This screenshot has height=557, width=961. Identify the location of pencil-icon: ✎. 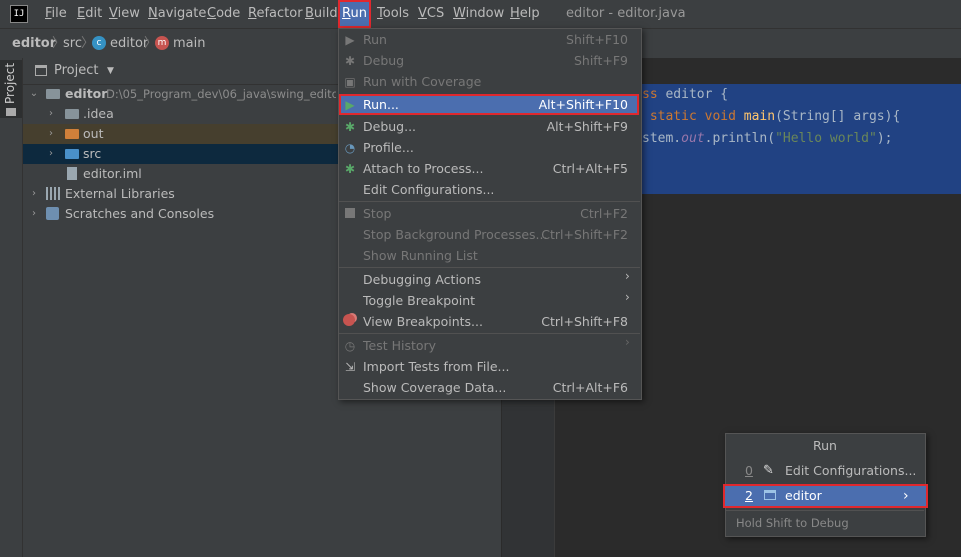
(768, 470).